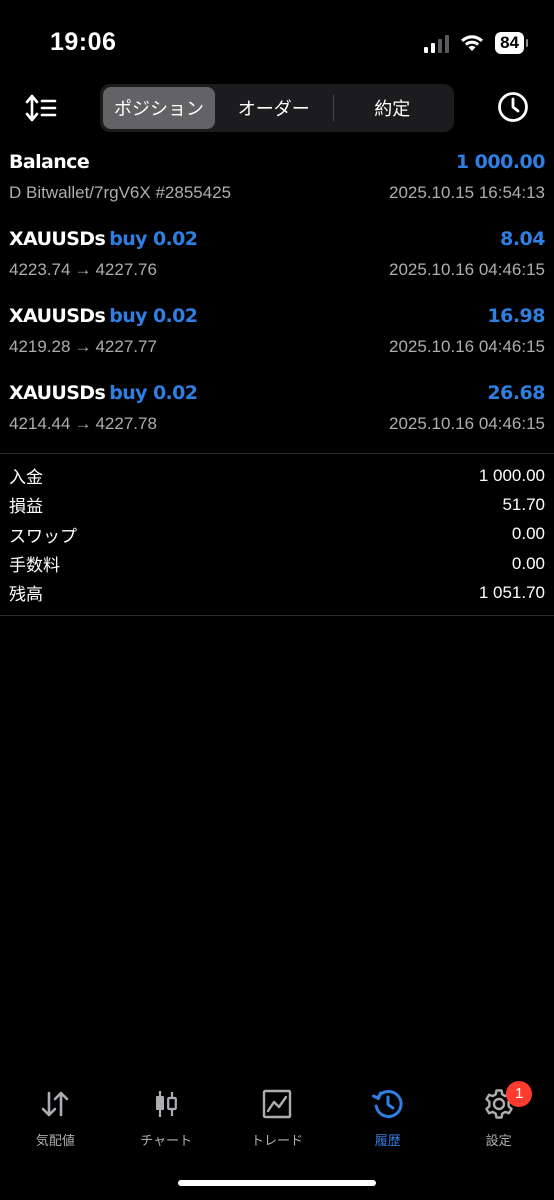 This screenshot has height=1200, width=554. I want to click on summary-deposit: 入金 1 000.00, so click(277, 476).